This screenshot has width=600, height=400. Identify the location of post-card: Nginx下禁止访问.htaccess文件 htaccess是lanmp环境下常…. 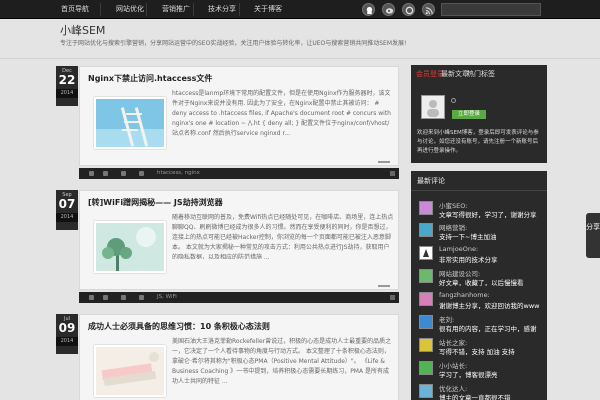
(239, 116).